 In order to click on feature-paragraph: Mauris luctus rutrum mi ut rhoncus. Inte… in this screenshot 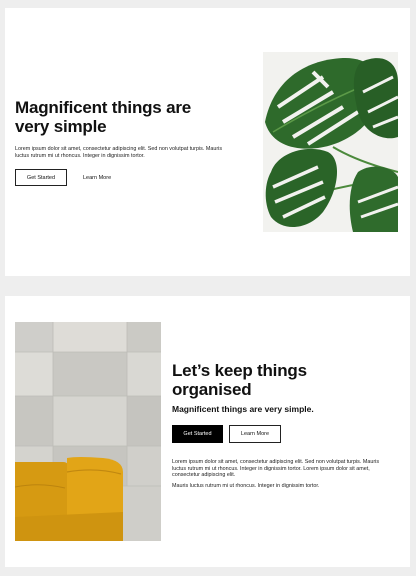, I will do `click(246, 486)`.